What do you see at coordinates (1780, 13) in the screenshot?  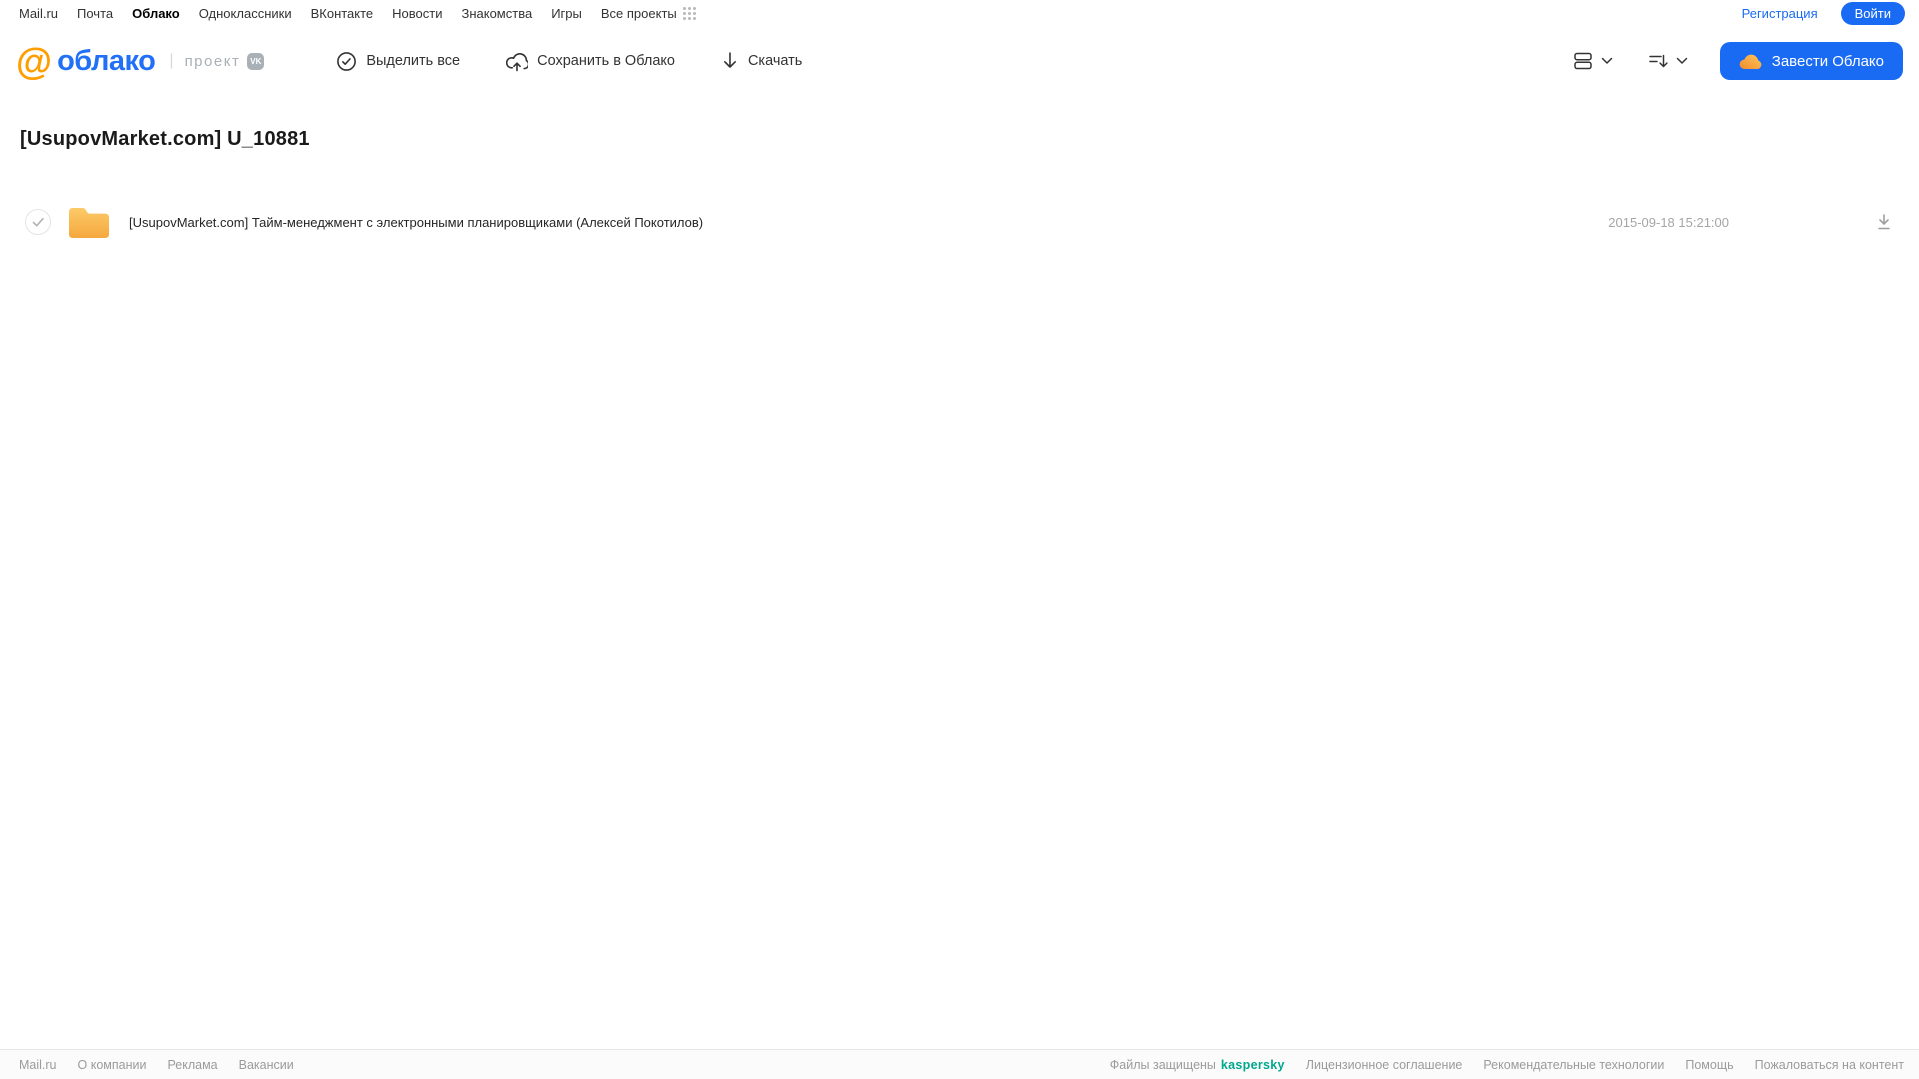 I see `registration-link: Регистрация` at bounding box center [1780, 13].